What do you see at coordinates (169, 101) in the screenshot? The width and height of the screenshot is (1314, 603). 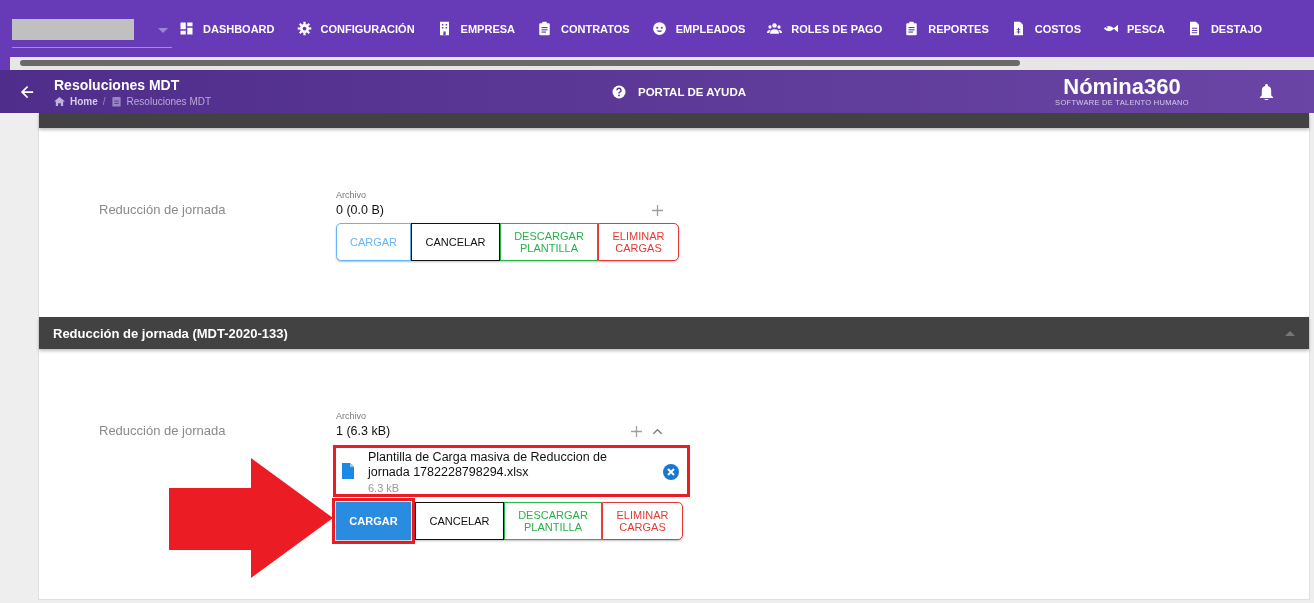 I see `breadcrumb-current: Resoluciones MDT` at bounding box center [169, 101].